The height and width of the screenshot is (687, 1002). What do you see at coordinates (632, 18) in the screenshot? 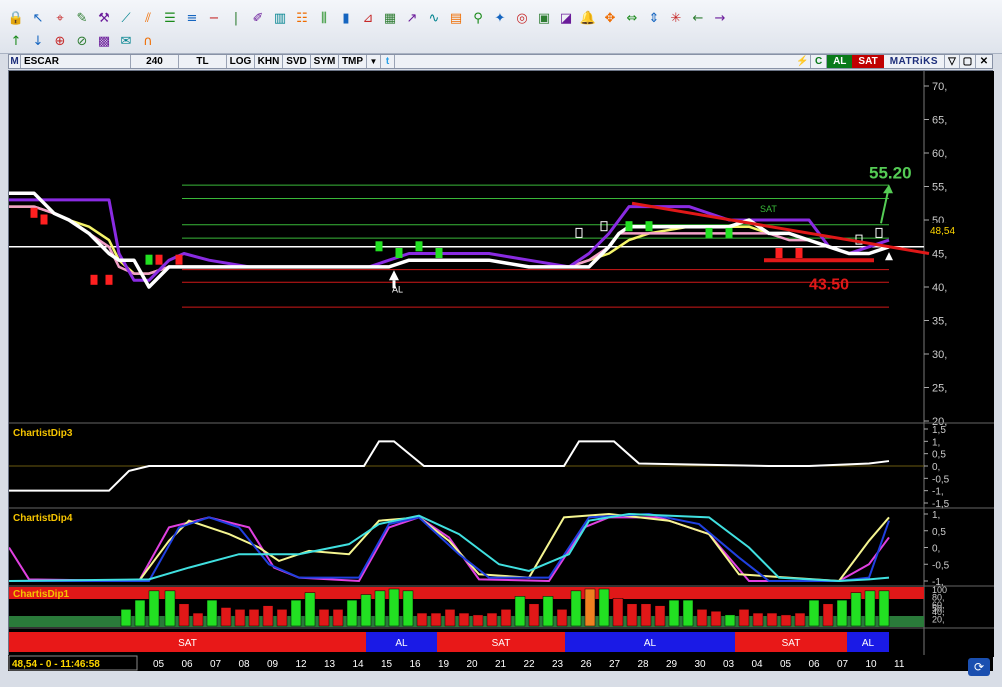
I see `expand-icon: ⇔` at bounding box center [632, 18].